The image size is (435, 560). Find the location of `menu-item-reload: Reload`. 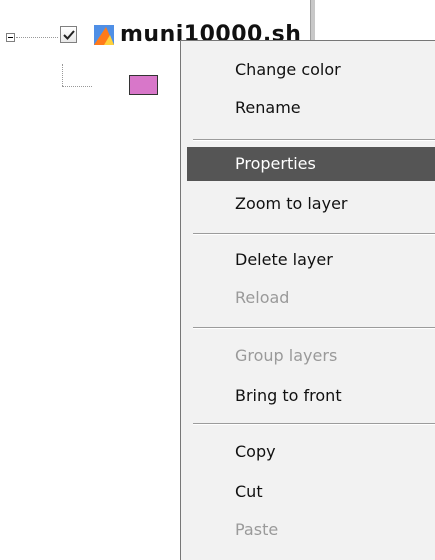

menu-item-reload: Reload is located at coordinates (311, 298).